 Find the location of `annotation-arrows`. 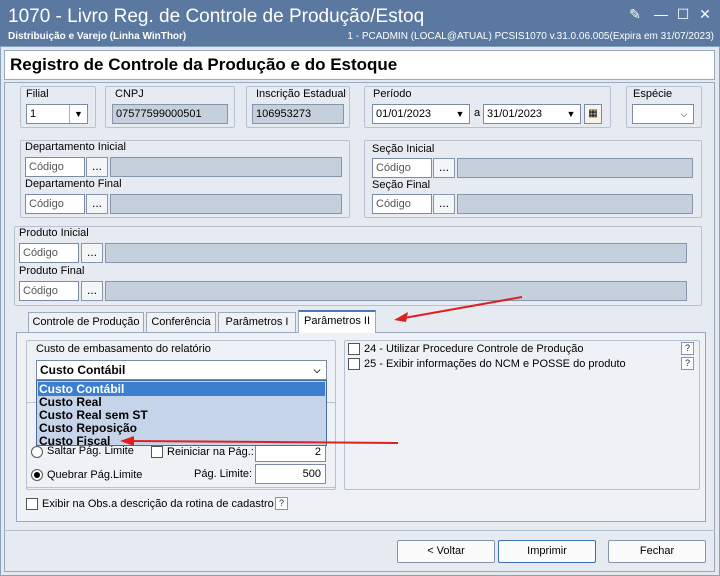

annotation-arrows is located at coordinates (321, 371).